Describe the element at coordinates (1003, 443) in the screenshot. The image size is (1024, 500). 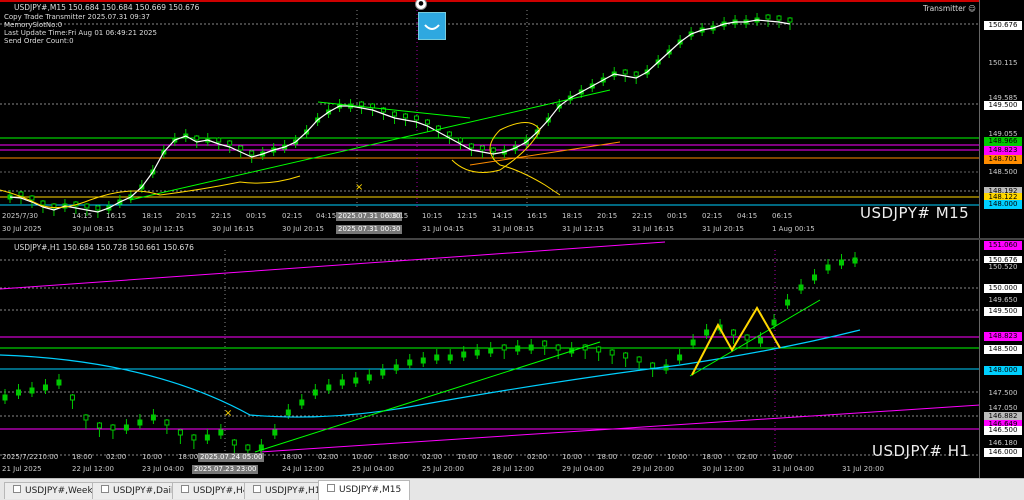
I see `price-label: 146.180` at that location.